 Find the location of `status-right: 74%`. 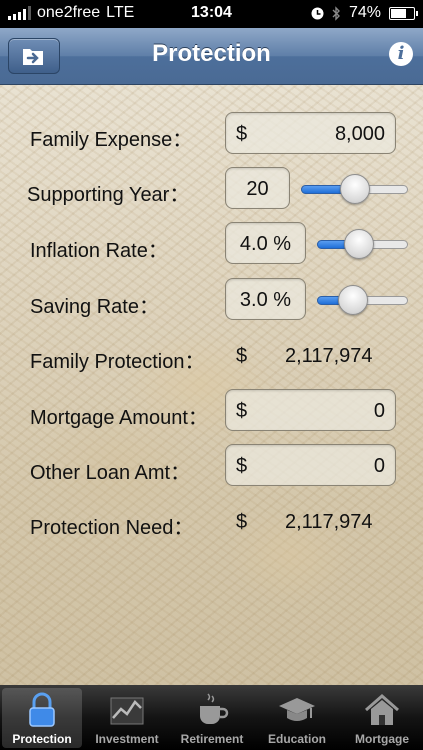

status-right: 74% is located at coordinates (364, 13).